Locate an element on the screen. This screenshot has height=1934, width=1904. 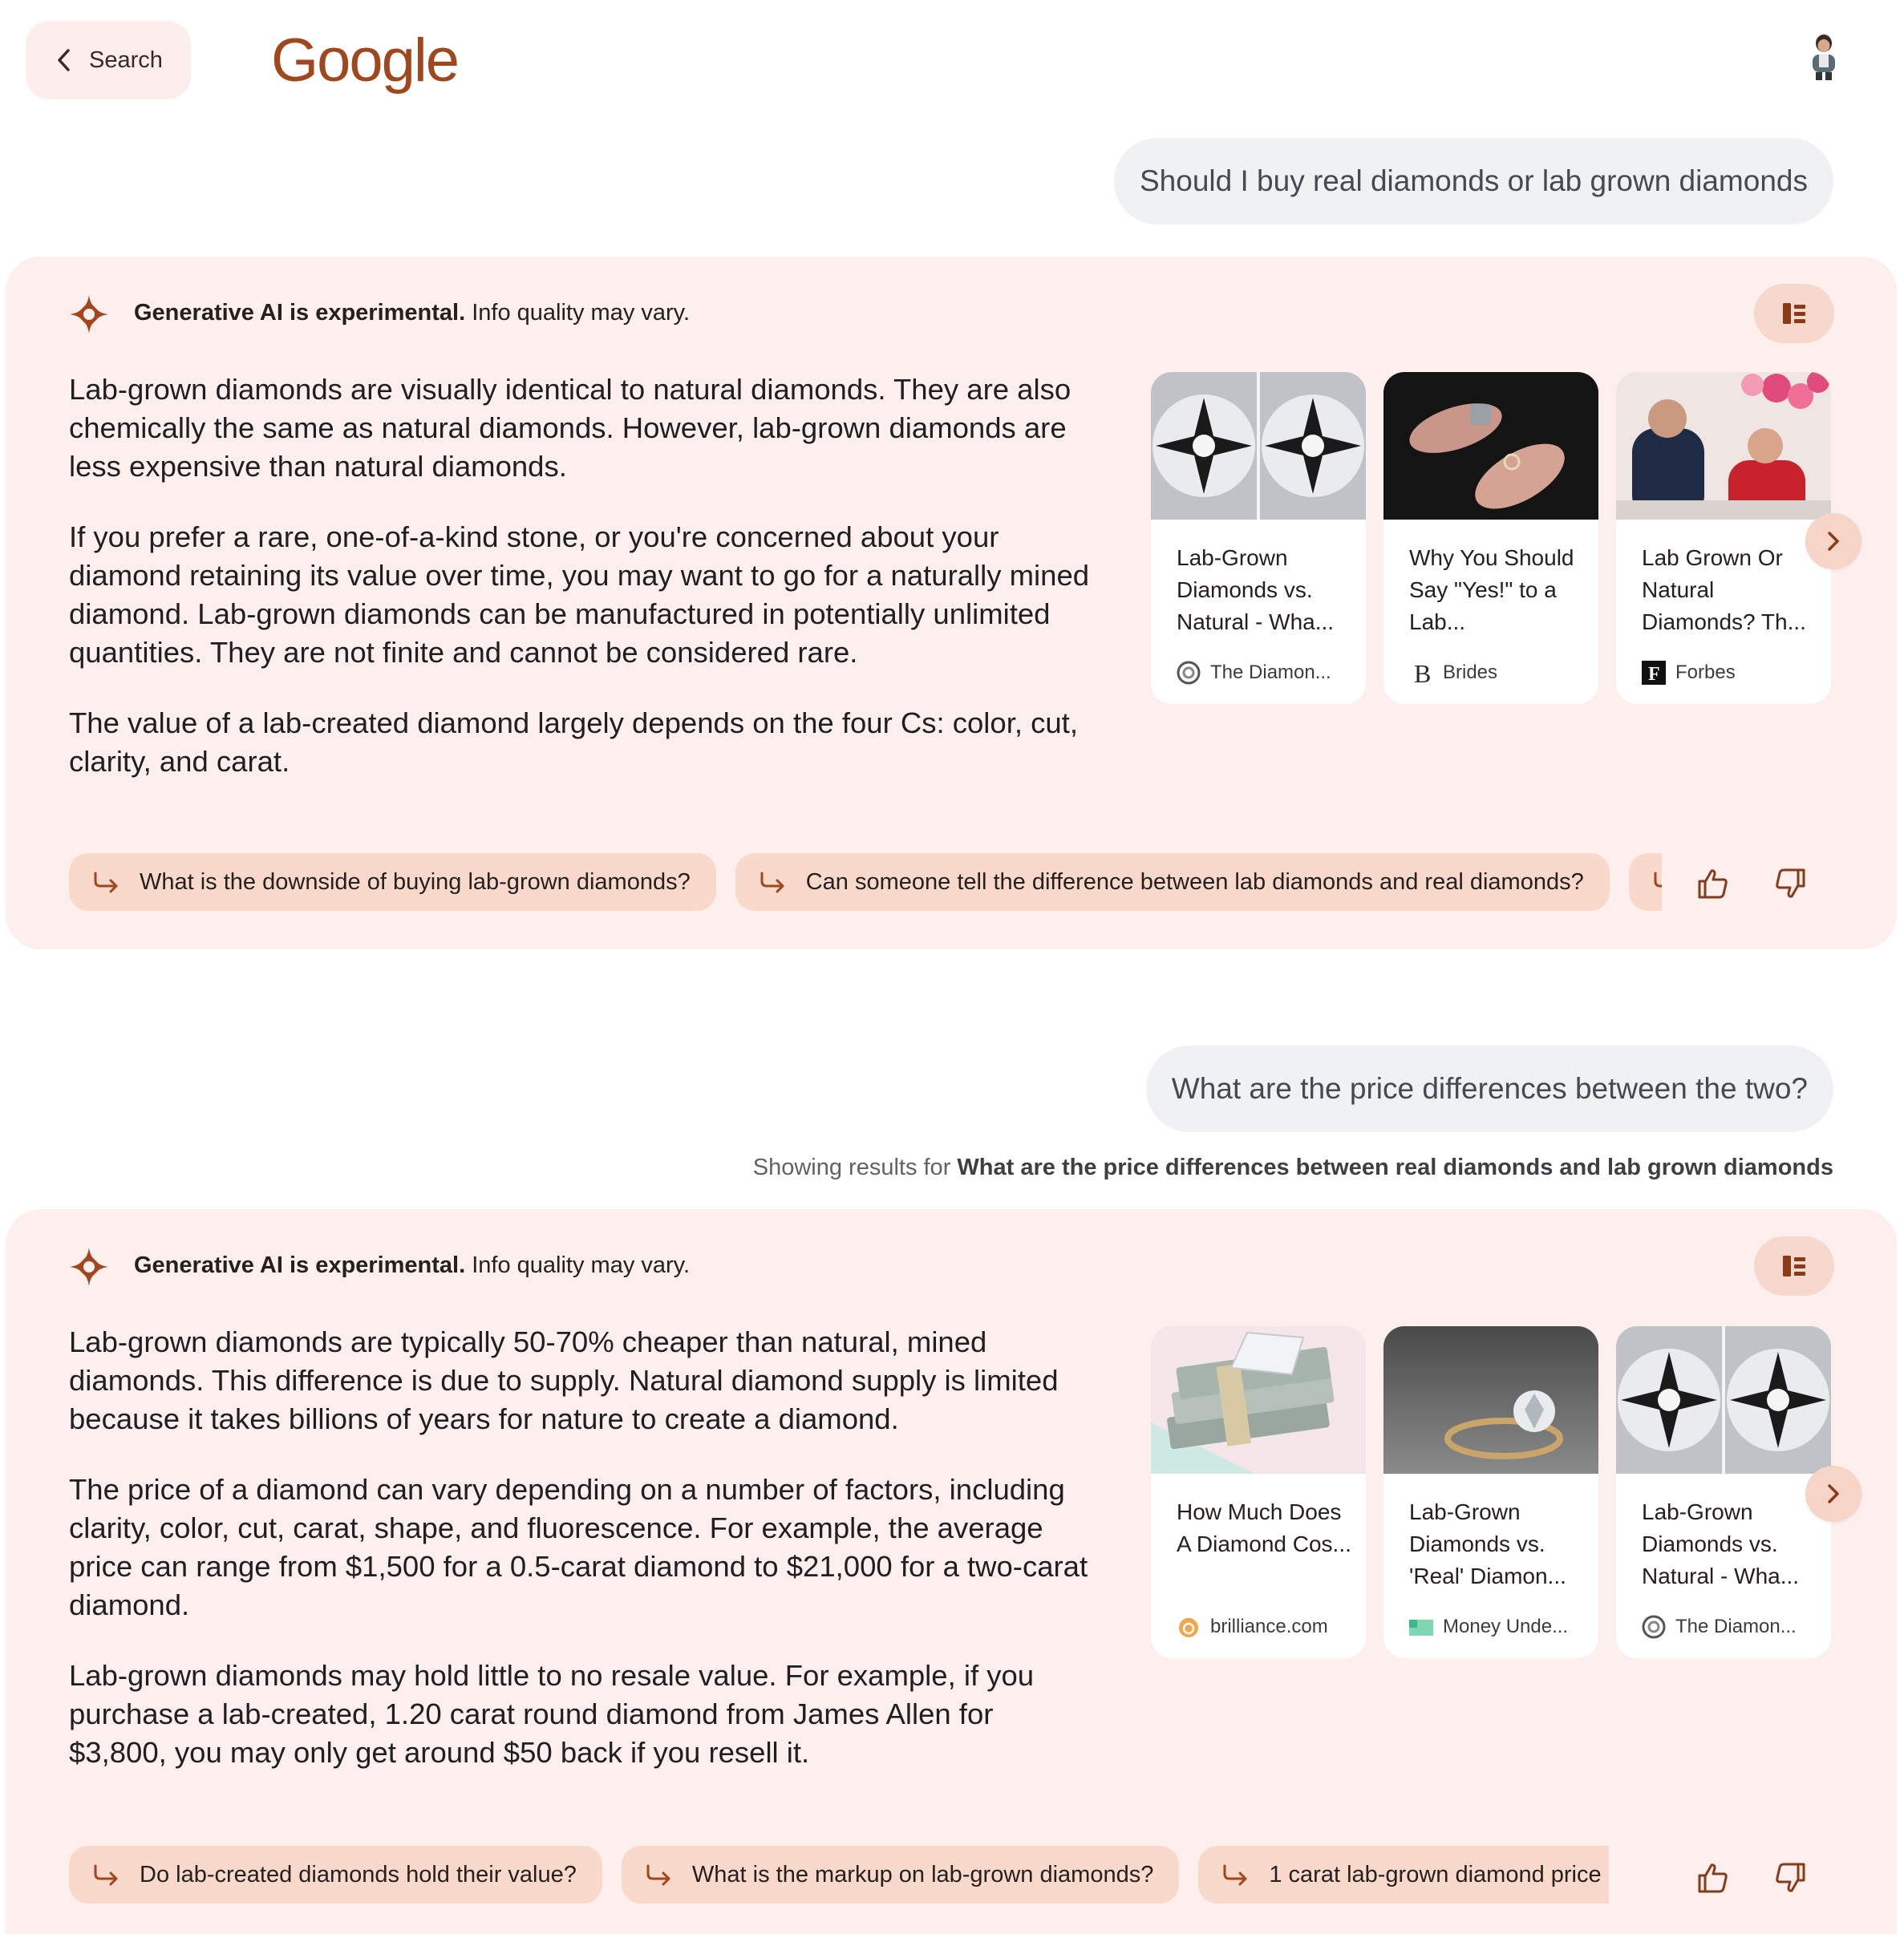
user-avatar is located at coordinates (1824, 56).